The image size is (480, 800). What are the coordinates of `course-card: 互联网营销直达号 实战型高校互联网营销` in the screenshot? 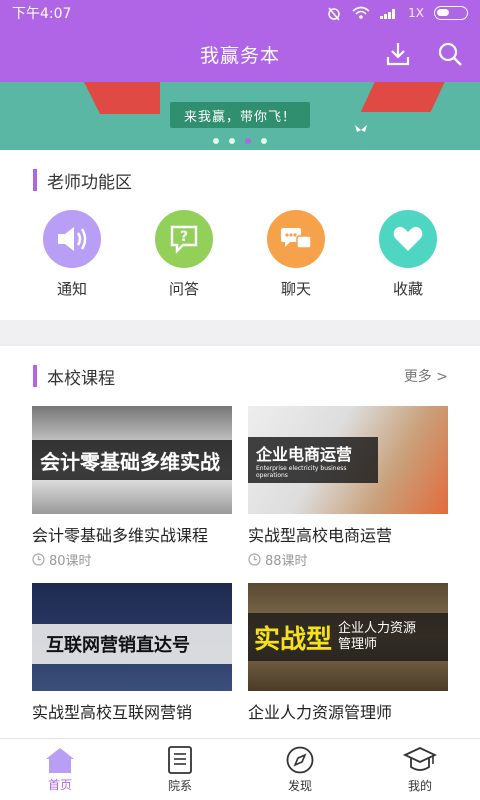 It's located at (132, 653).